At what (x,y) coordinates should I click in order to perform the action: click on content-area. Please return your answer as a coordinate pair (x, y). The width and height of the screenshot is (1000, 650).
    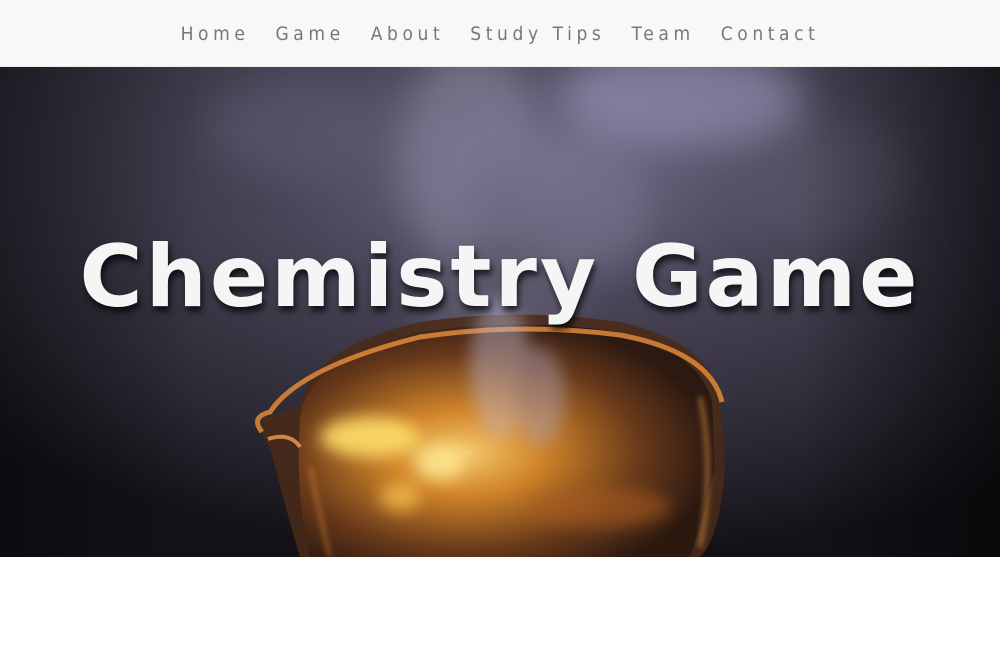
    Looking at the image, I should click on (500, 603).